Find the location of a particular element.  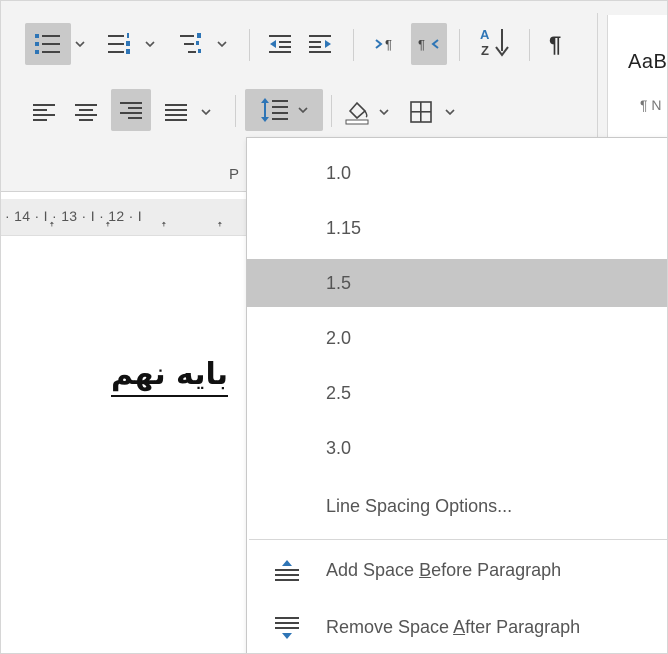

numbering-icon is located at coordinates (119, 43).